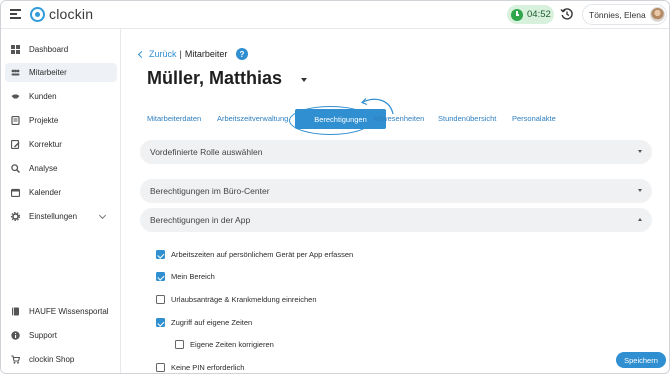  I want to click on sidebar-item-label: HAUFE Wissensportal, so click(69, 311).